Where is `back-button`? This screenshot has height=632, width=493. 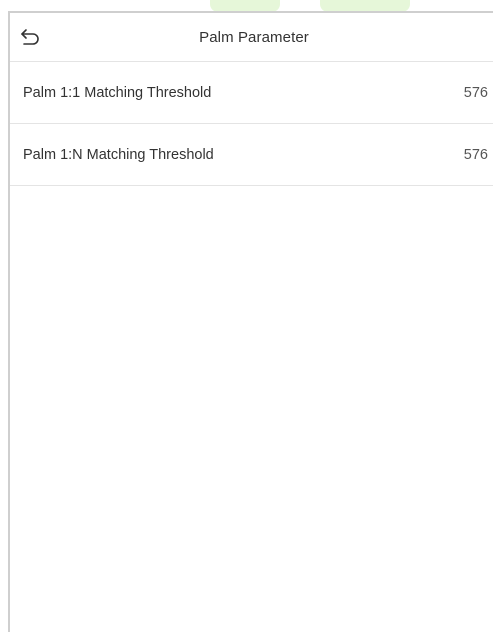 back-button is located at coordinates (31, 37).